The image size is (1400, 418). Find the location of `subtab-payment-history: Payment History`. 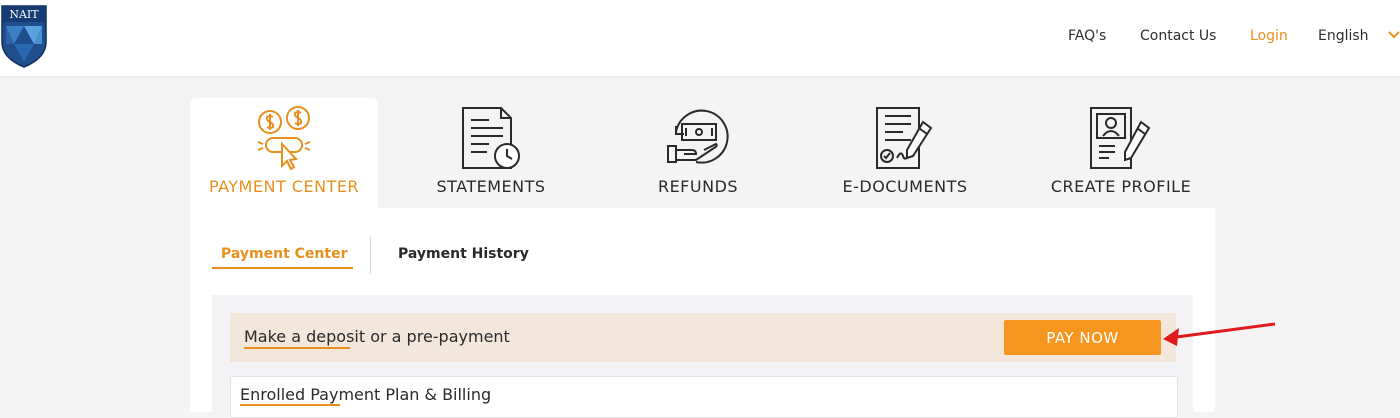

subtab-payment-history: Payment History is located at coordinates (463, 254).